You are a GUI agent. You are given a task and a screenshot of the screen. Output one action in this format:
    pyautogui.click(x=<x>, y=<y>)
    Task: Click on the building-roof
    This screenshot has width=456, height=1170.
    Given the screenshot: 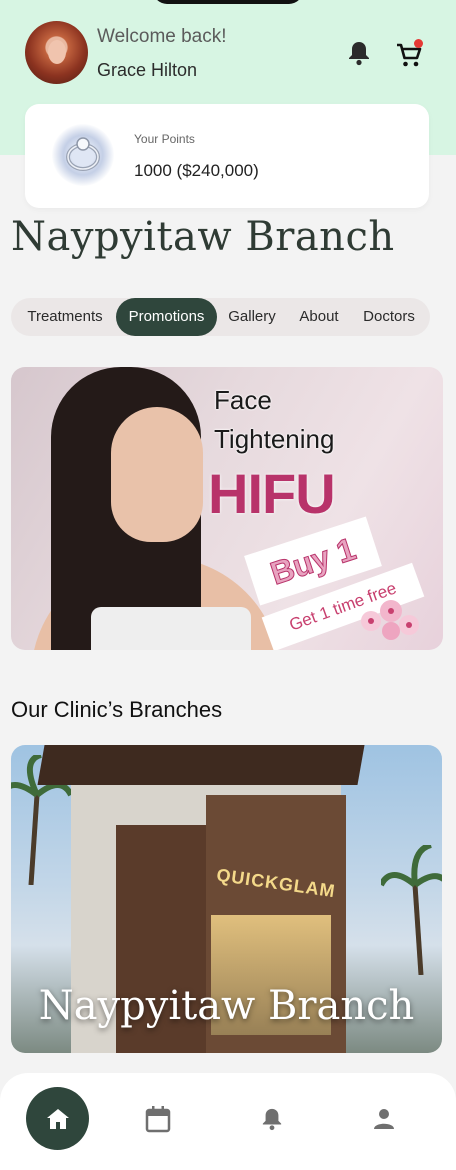 What is the action you would take?
    pyautogui.click(x=201, y=765)
    